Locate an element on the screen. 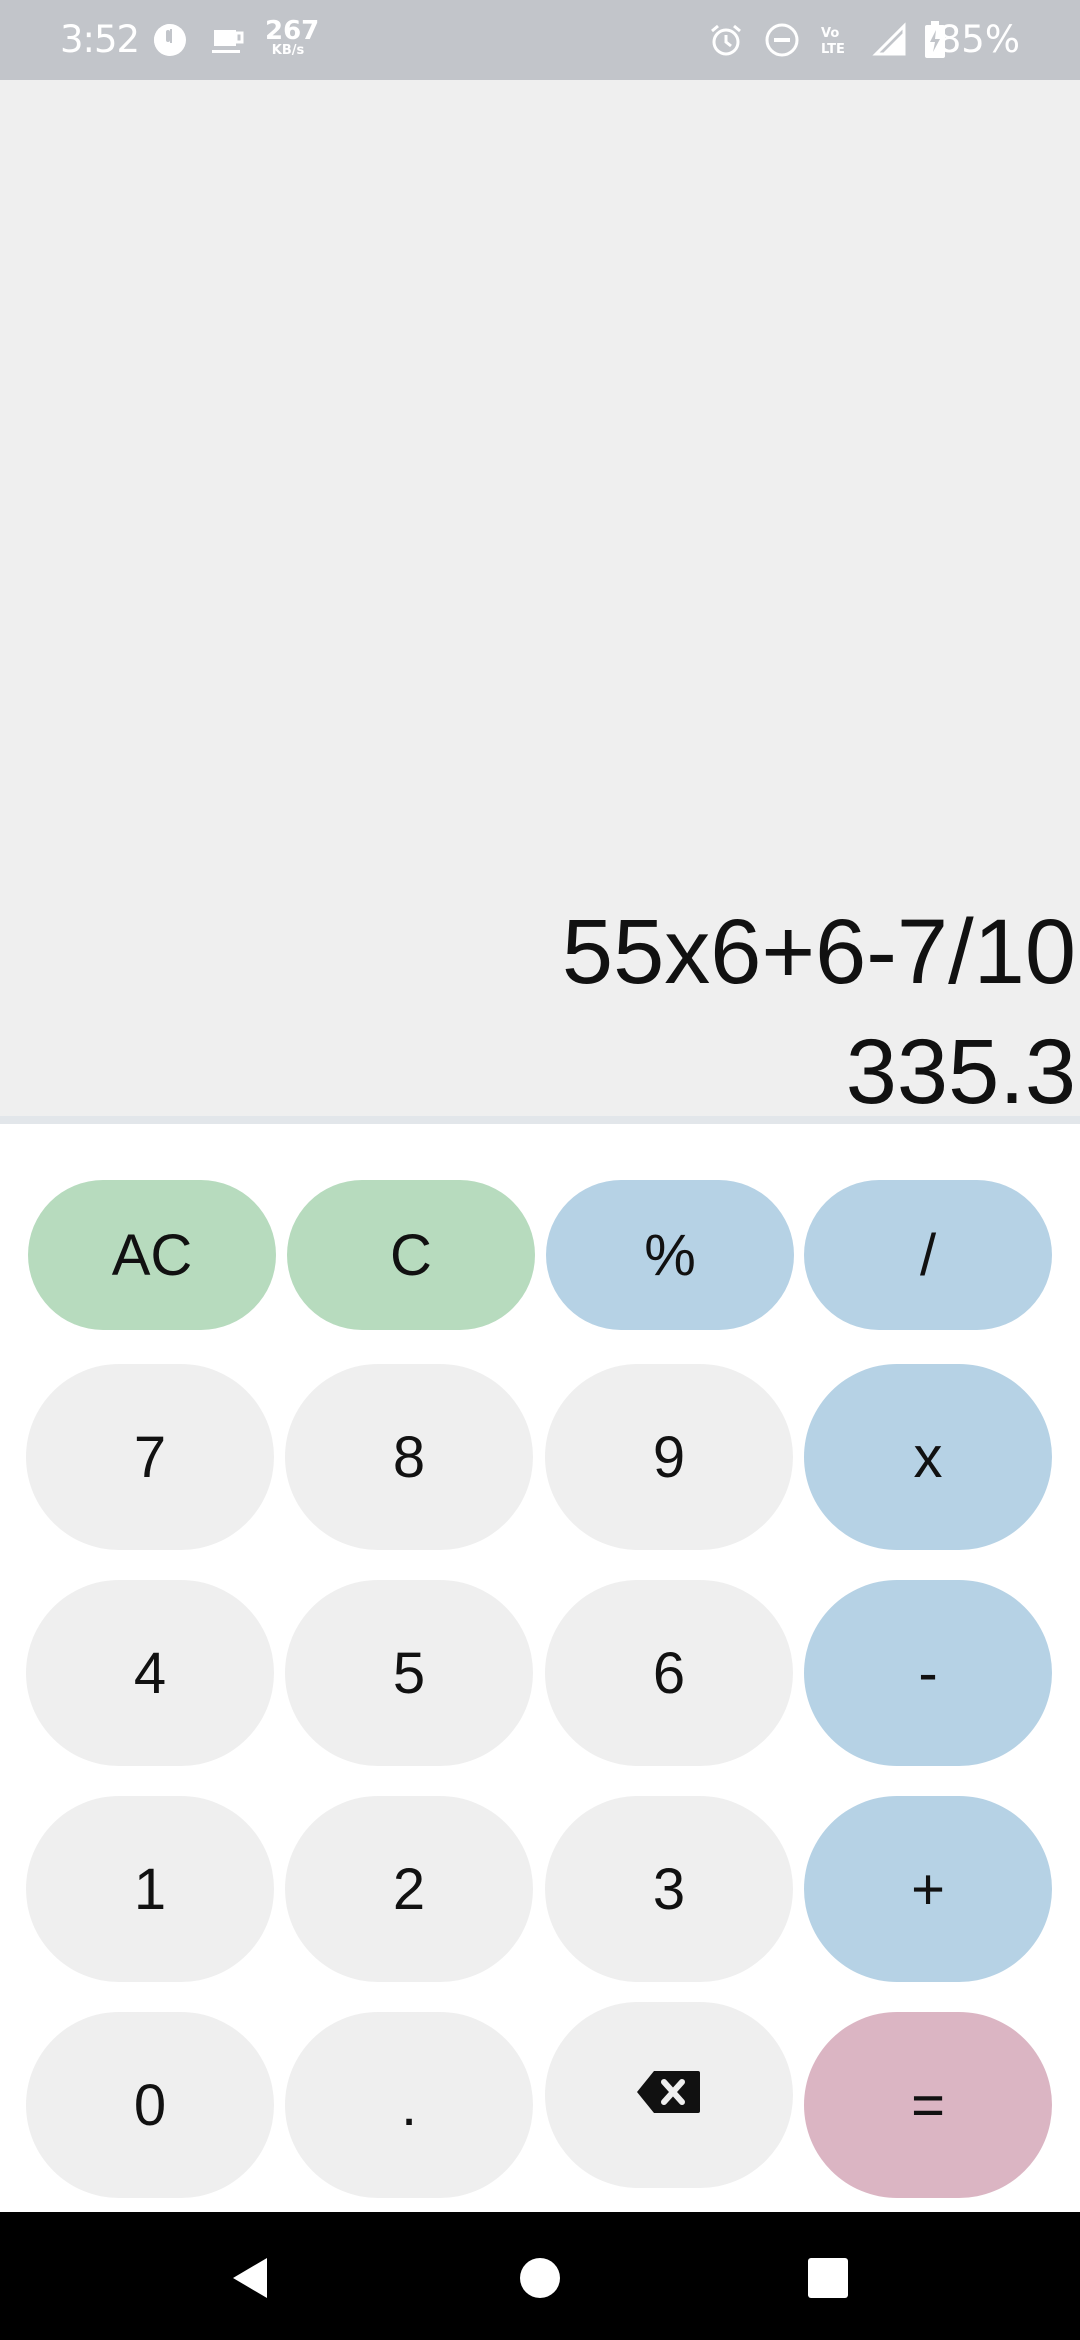 The image size is (1080, 2340). plus-button: + is located at coordinates (928, 1889).